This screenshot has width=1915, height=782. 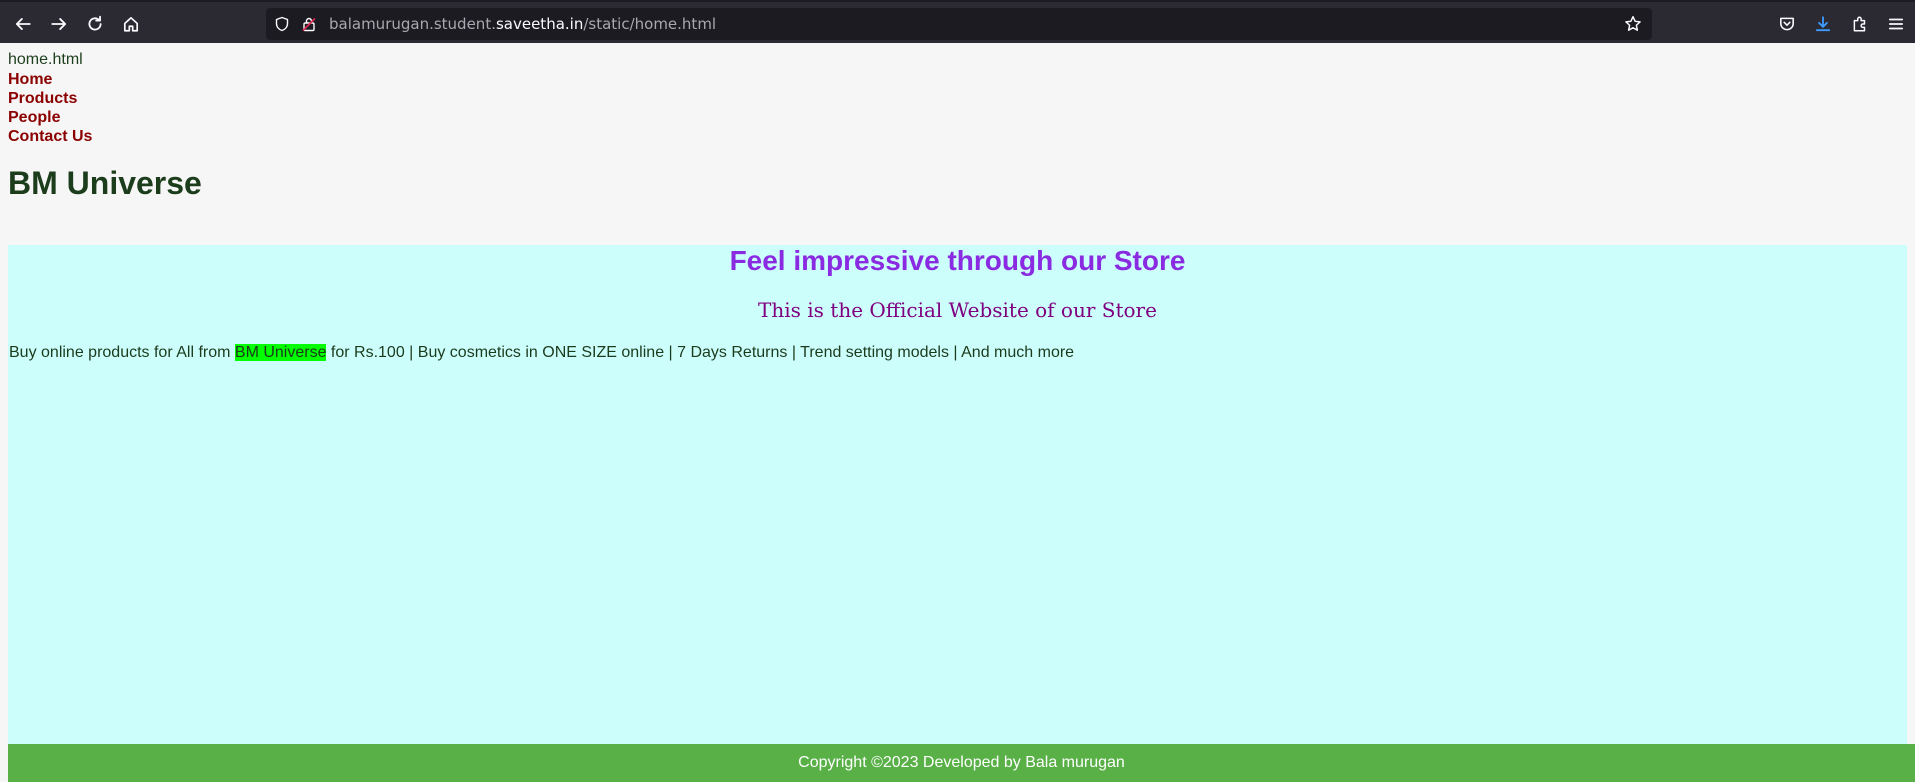 What do you see at coordinates (539, 24) in the screenshot?
I see `url-domain: saveetha.in` at bounding box center [539, 24].